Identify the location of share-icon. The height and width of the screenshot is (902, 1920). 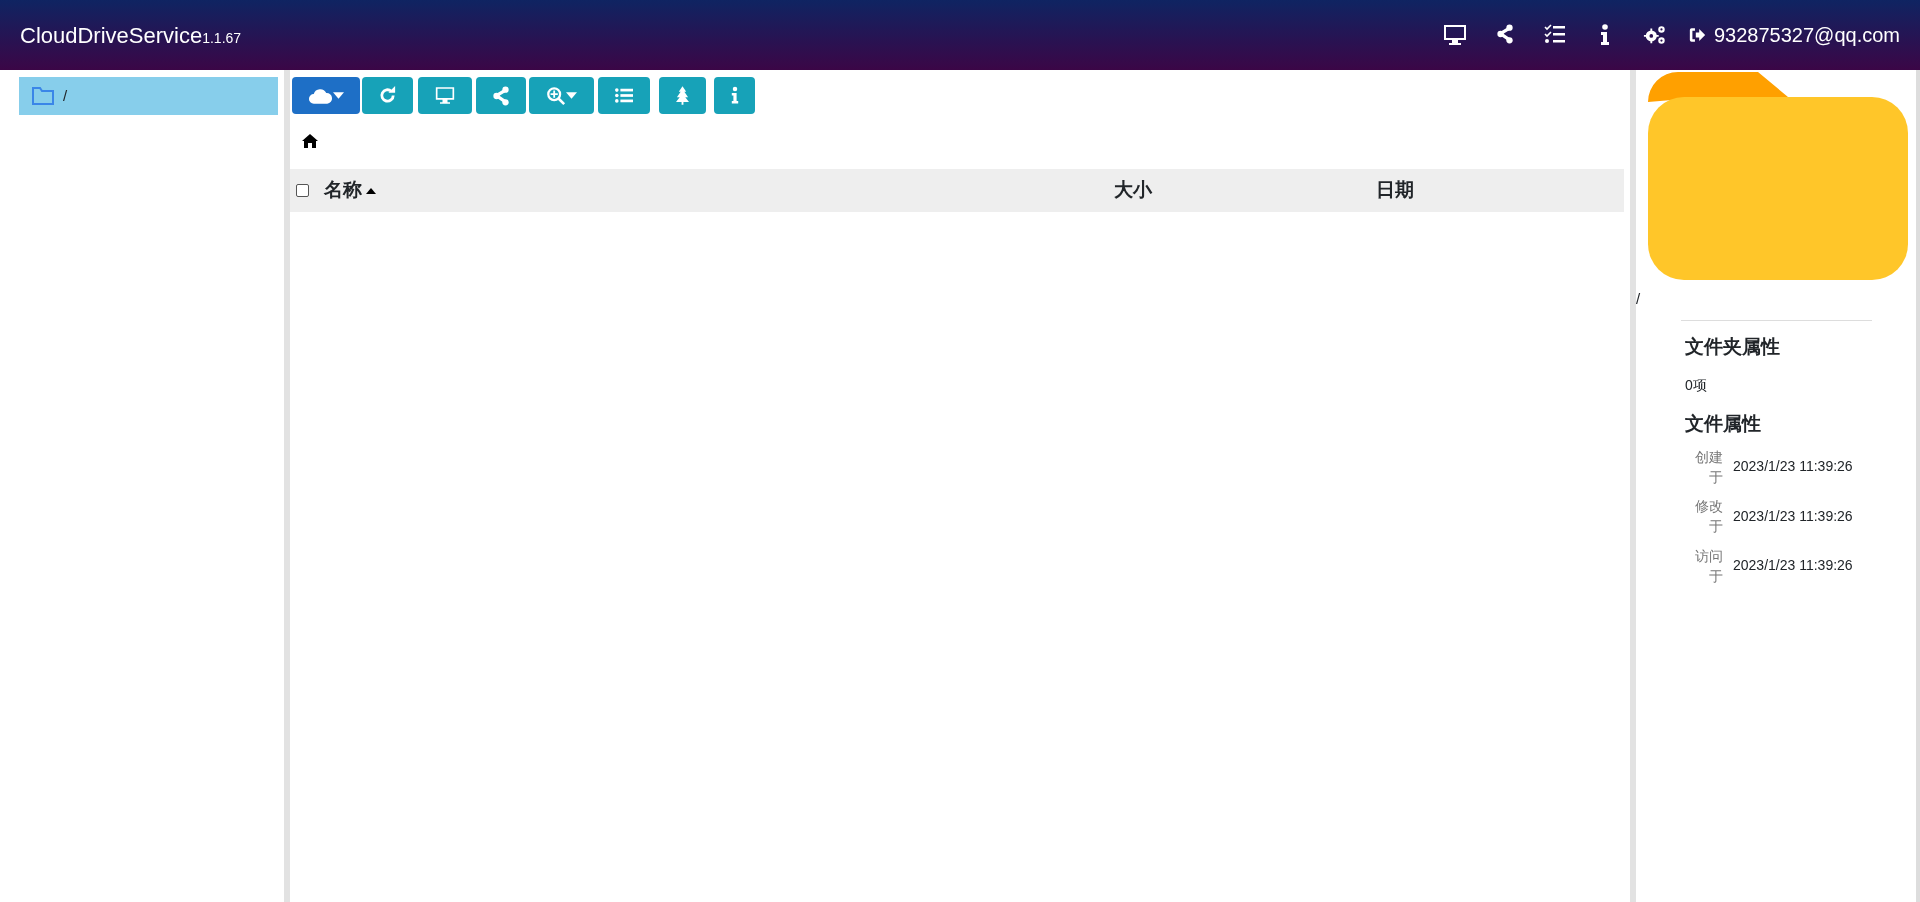
(501, 95).